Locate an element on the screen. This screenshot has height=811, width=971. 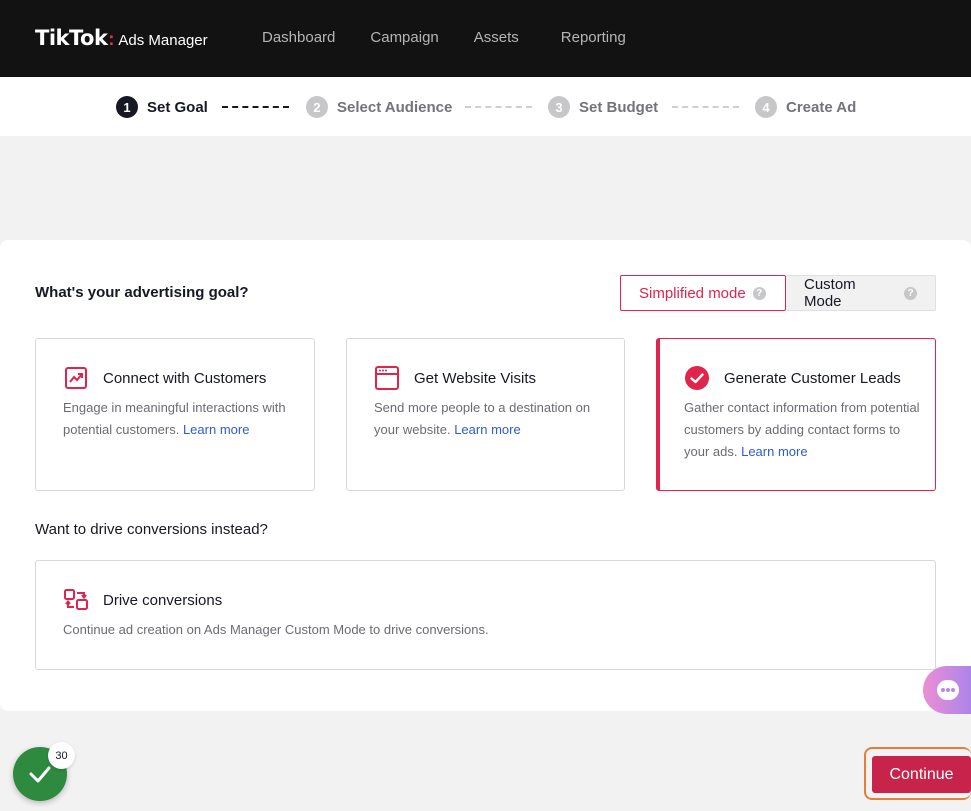
trending-chart-icon is located at coordinates (76, 378).